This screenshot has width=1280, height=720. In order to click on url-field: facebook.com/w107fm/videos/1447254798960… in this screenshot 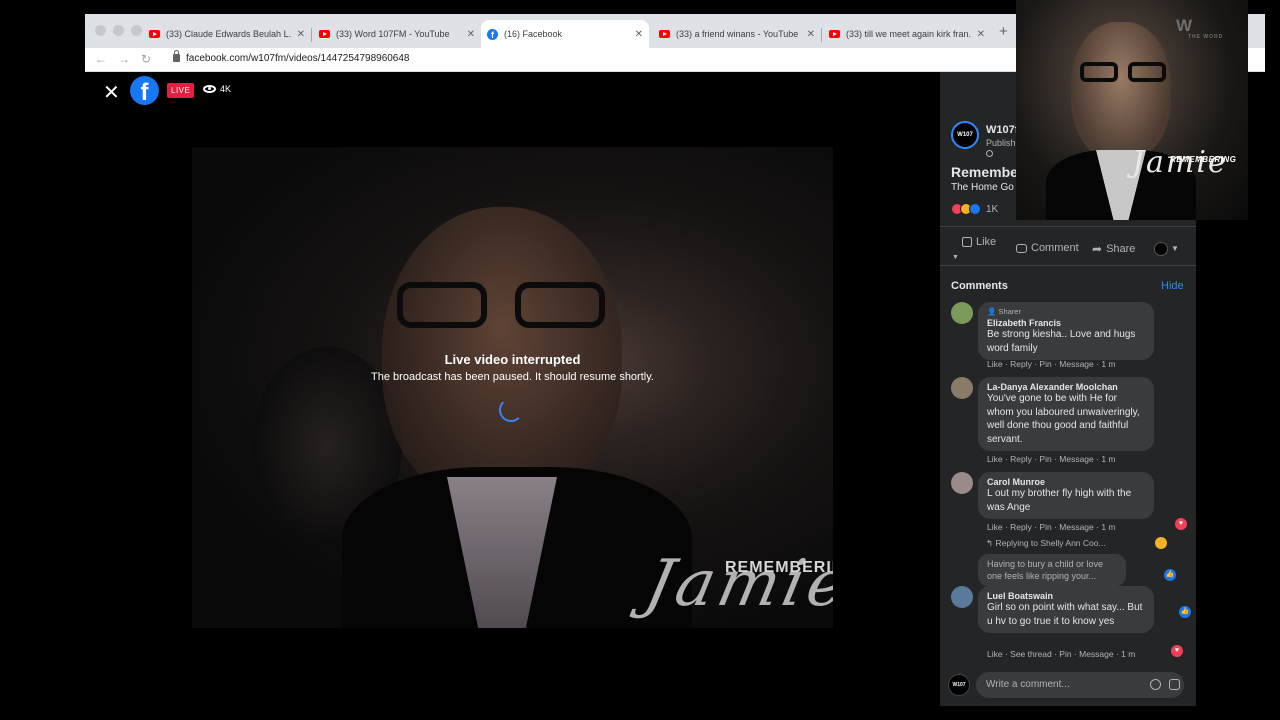, I will do `click(298, 58)`.